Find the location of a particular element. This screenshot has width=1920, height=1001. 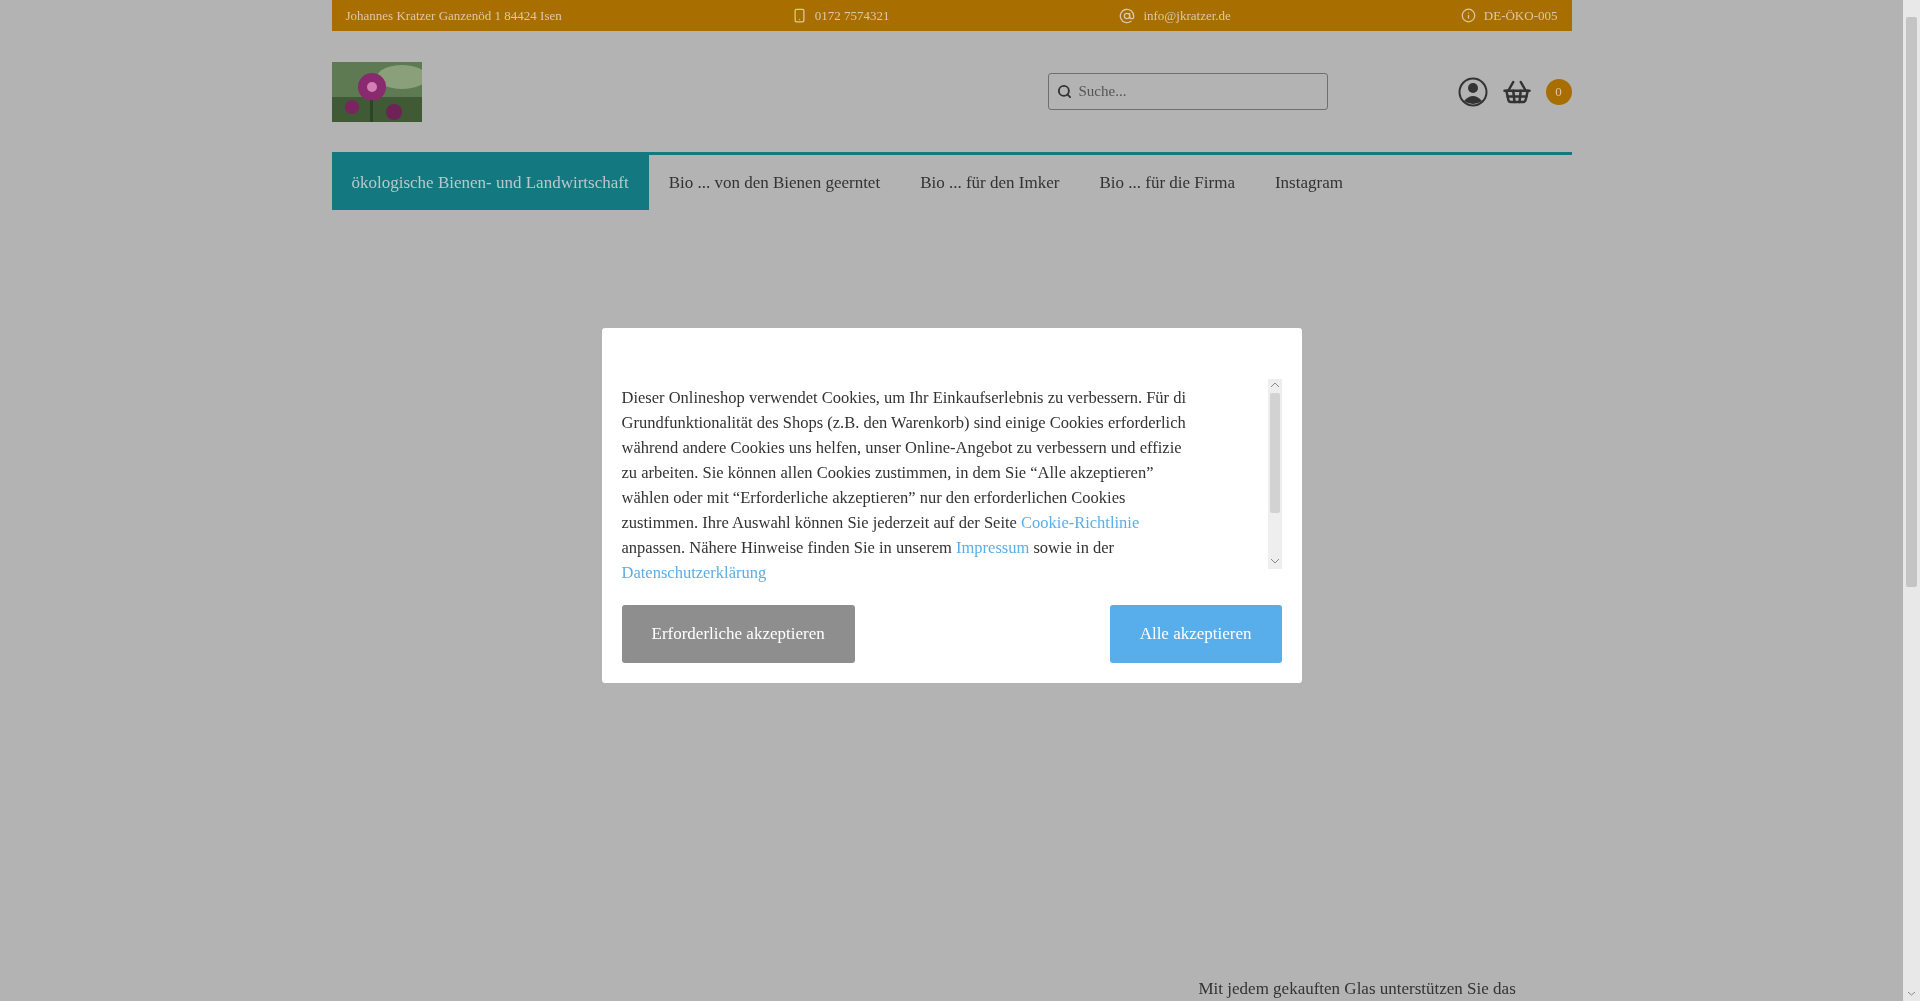

phone-text: 0172 7574321 is located at coordinates (852, 15).